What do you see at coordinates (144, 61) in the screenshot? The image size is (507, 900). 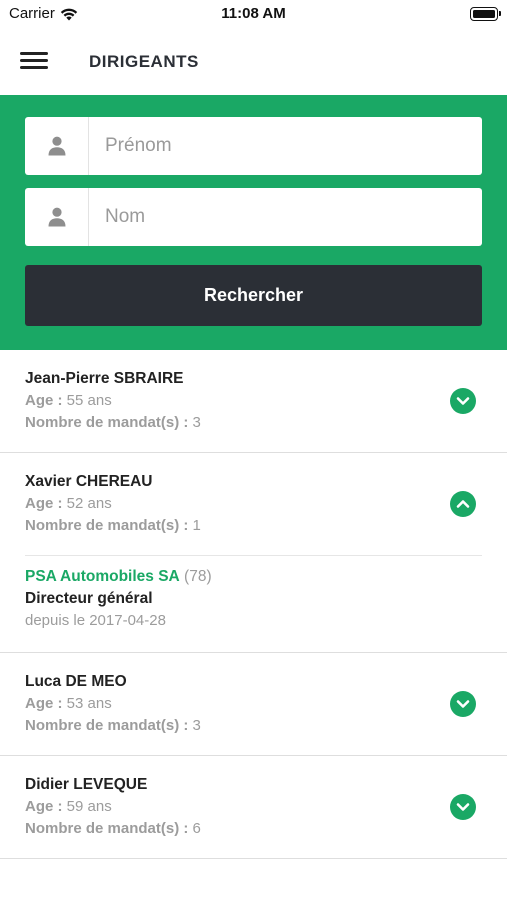 I see `page-title: DIRIGEANTS` at bounding box center [144, 61].